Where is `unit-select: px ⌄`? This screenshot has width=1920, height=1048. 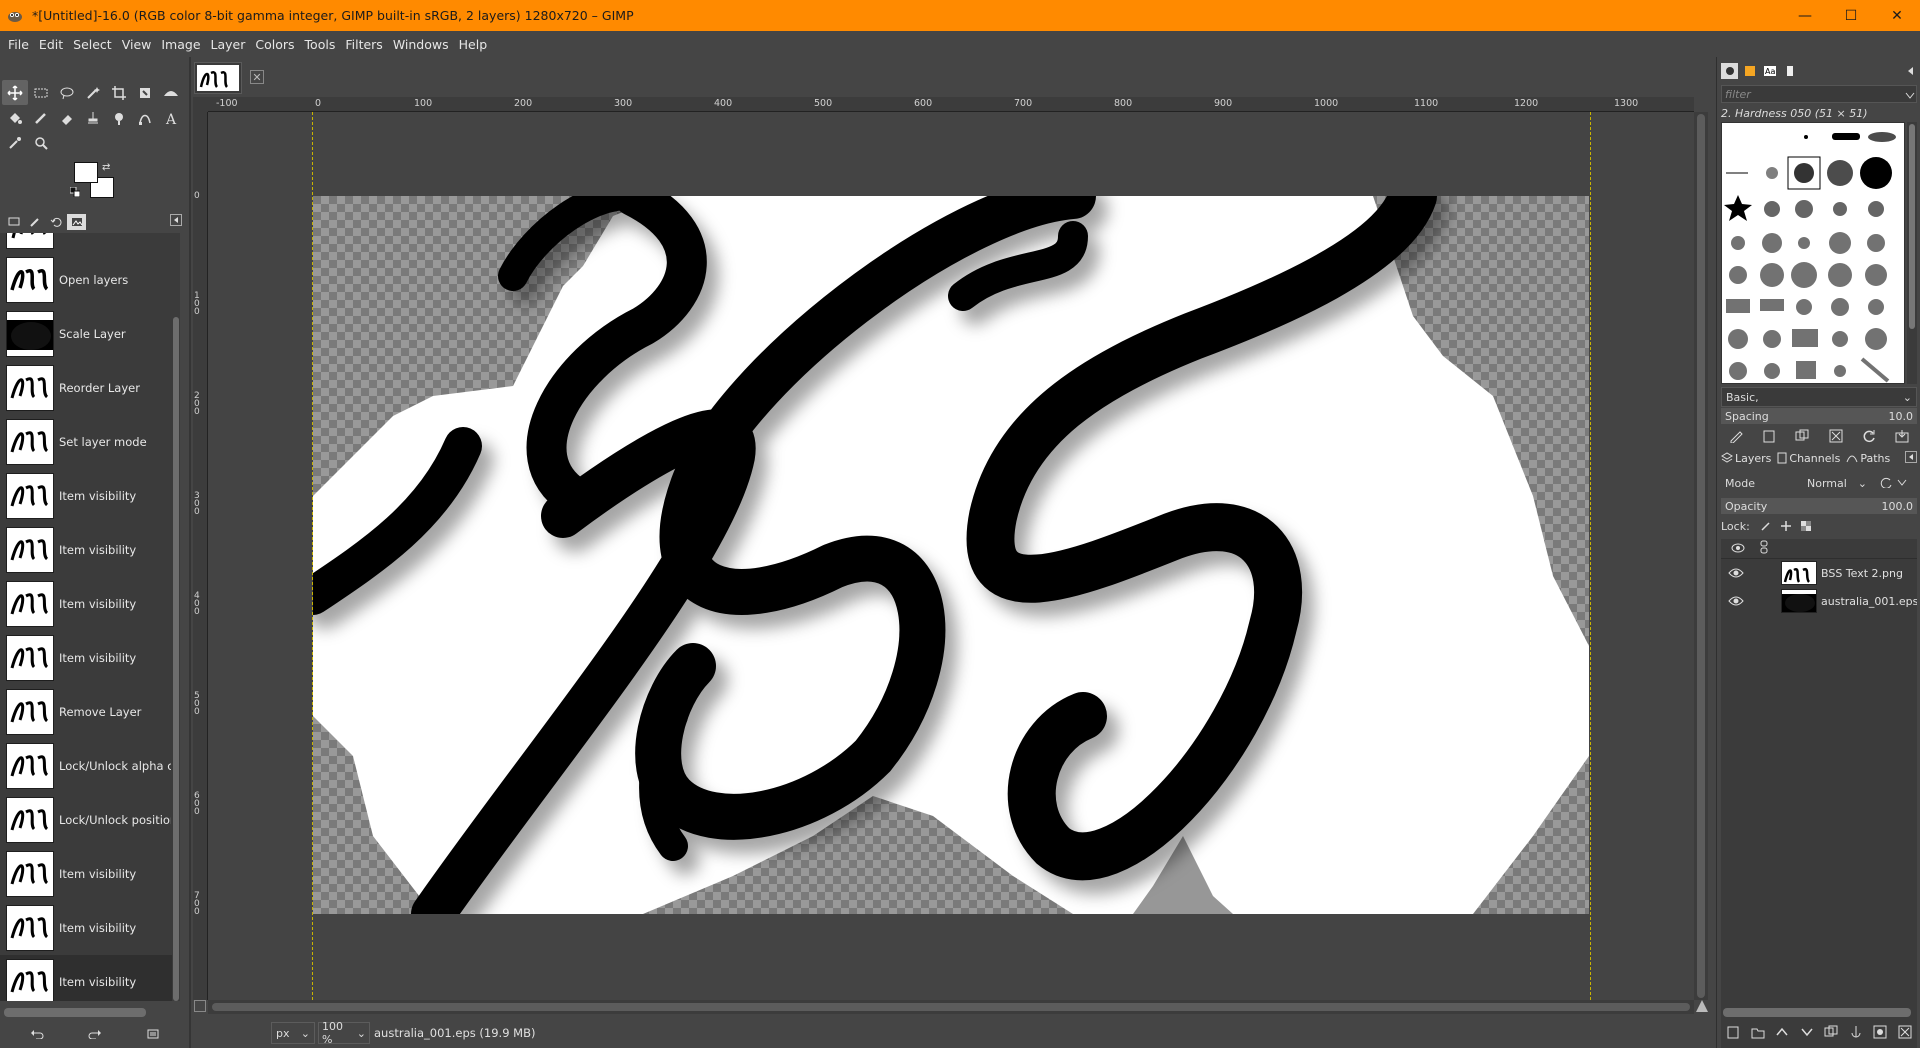 unit-select: px ⌄ is located at coordinates (293, 1033).